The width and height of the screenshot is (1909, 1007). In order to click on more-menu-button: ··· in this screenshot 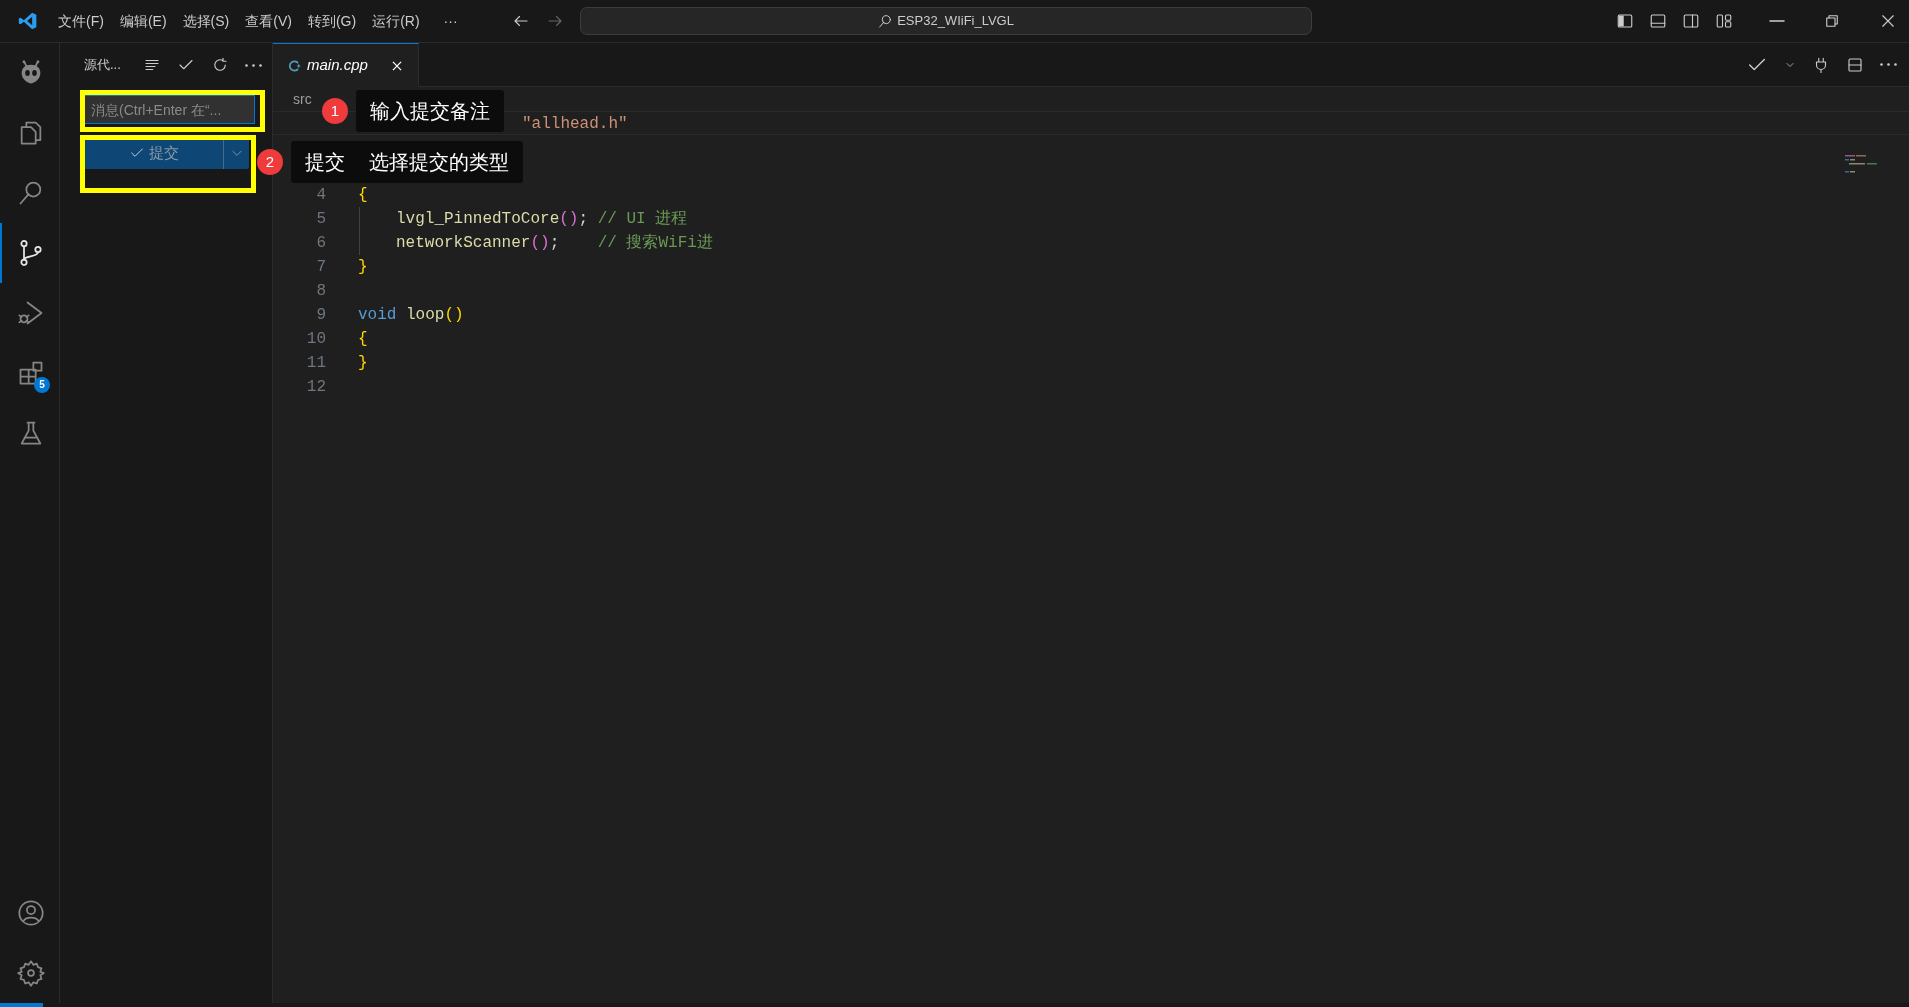, I will do `click(450, 21)`.